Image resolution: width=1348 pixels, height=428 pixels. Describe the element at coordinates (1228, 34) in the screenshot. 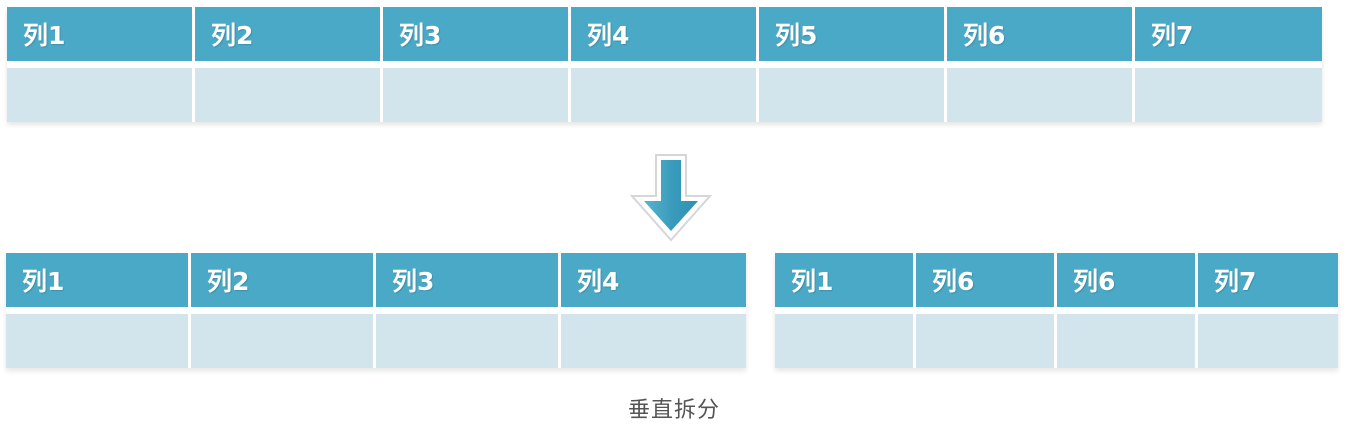

I see `original-table-header-col7: 列7` at that location.